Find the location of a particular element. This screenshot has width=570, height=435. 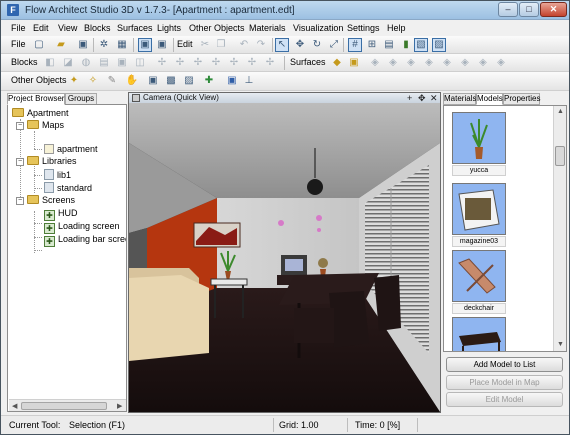

minimize-button: – is located at coordinates (508, 9).